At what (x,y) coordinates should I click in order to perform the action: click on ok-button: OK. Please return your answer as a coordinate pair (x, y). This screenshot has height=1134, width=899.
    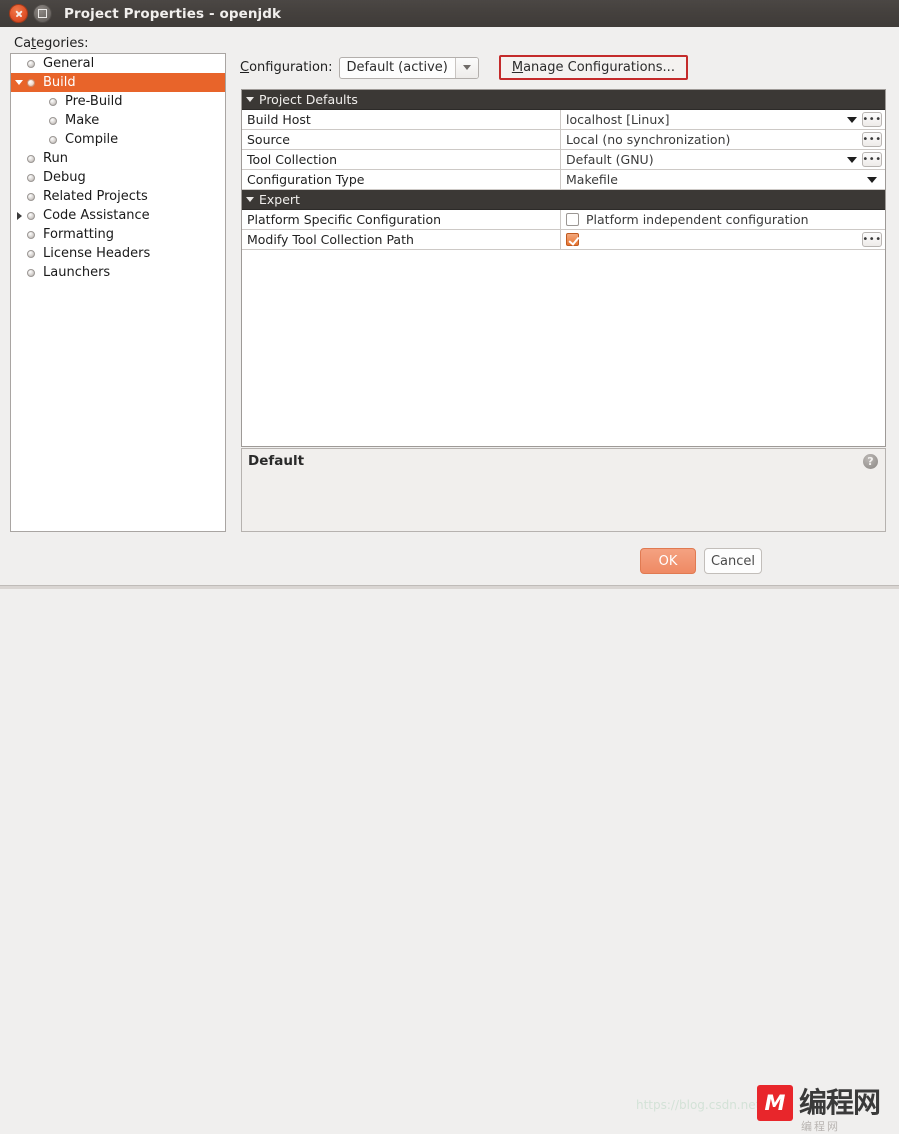
    Looking at the image, I should click on (668, 561).